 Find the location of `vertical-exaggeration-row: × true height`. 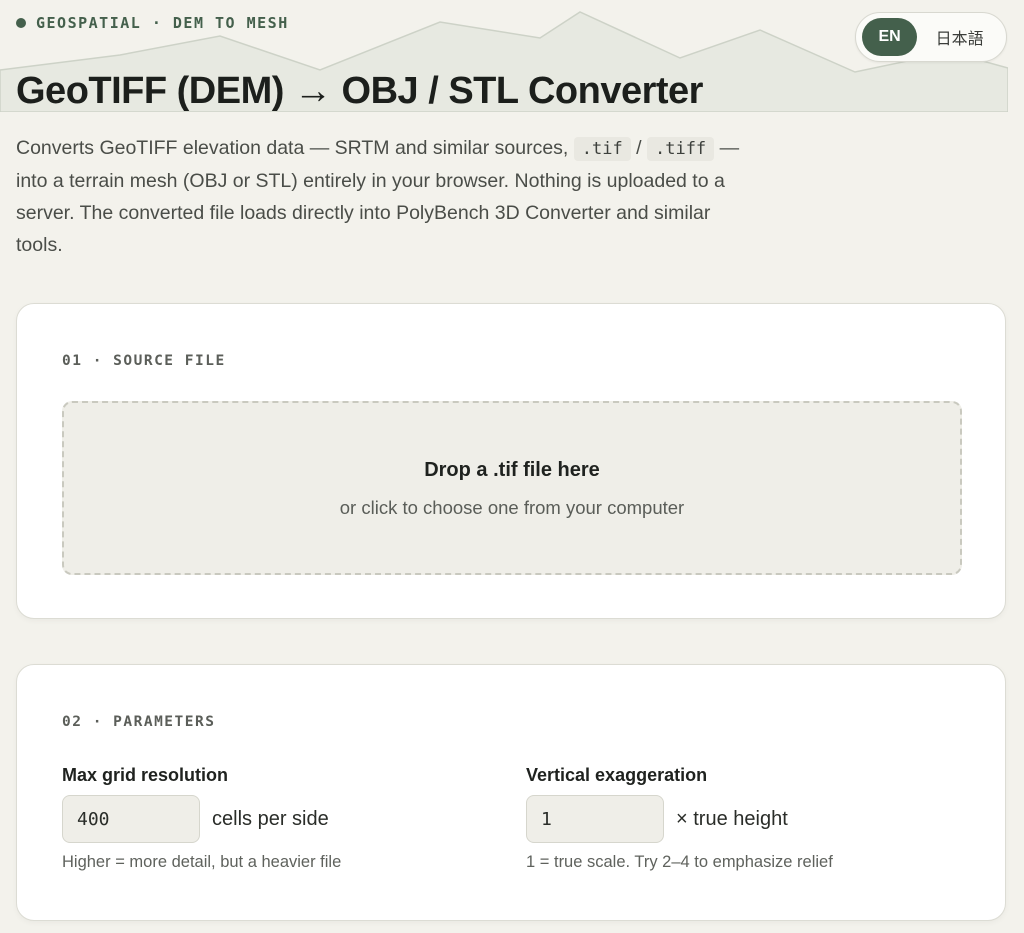

vertical-exaggeration-row: × true height is located at coordinates (679, 819).